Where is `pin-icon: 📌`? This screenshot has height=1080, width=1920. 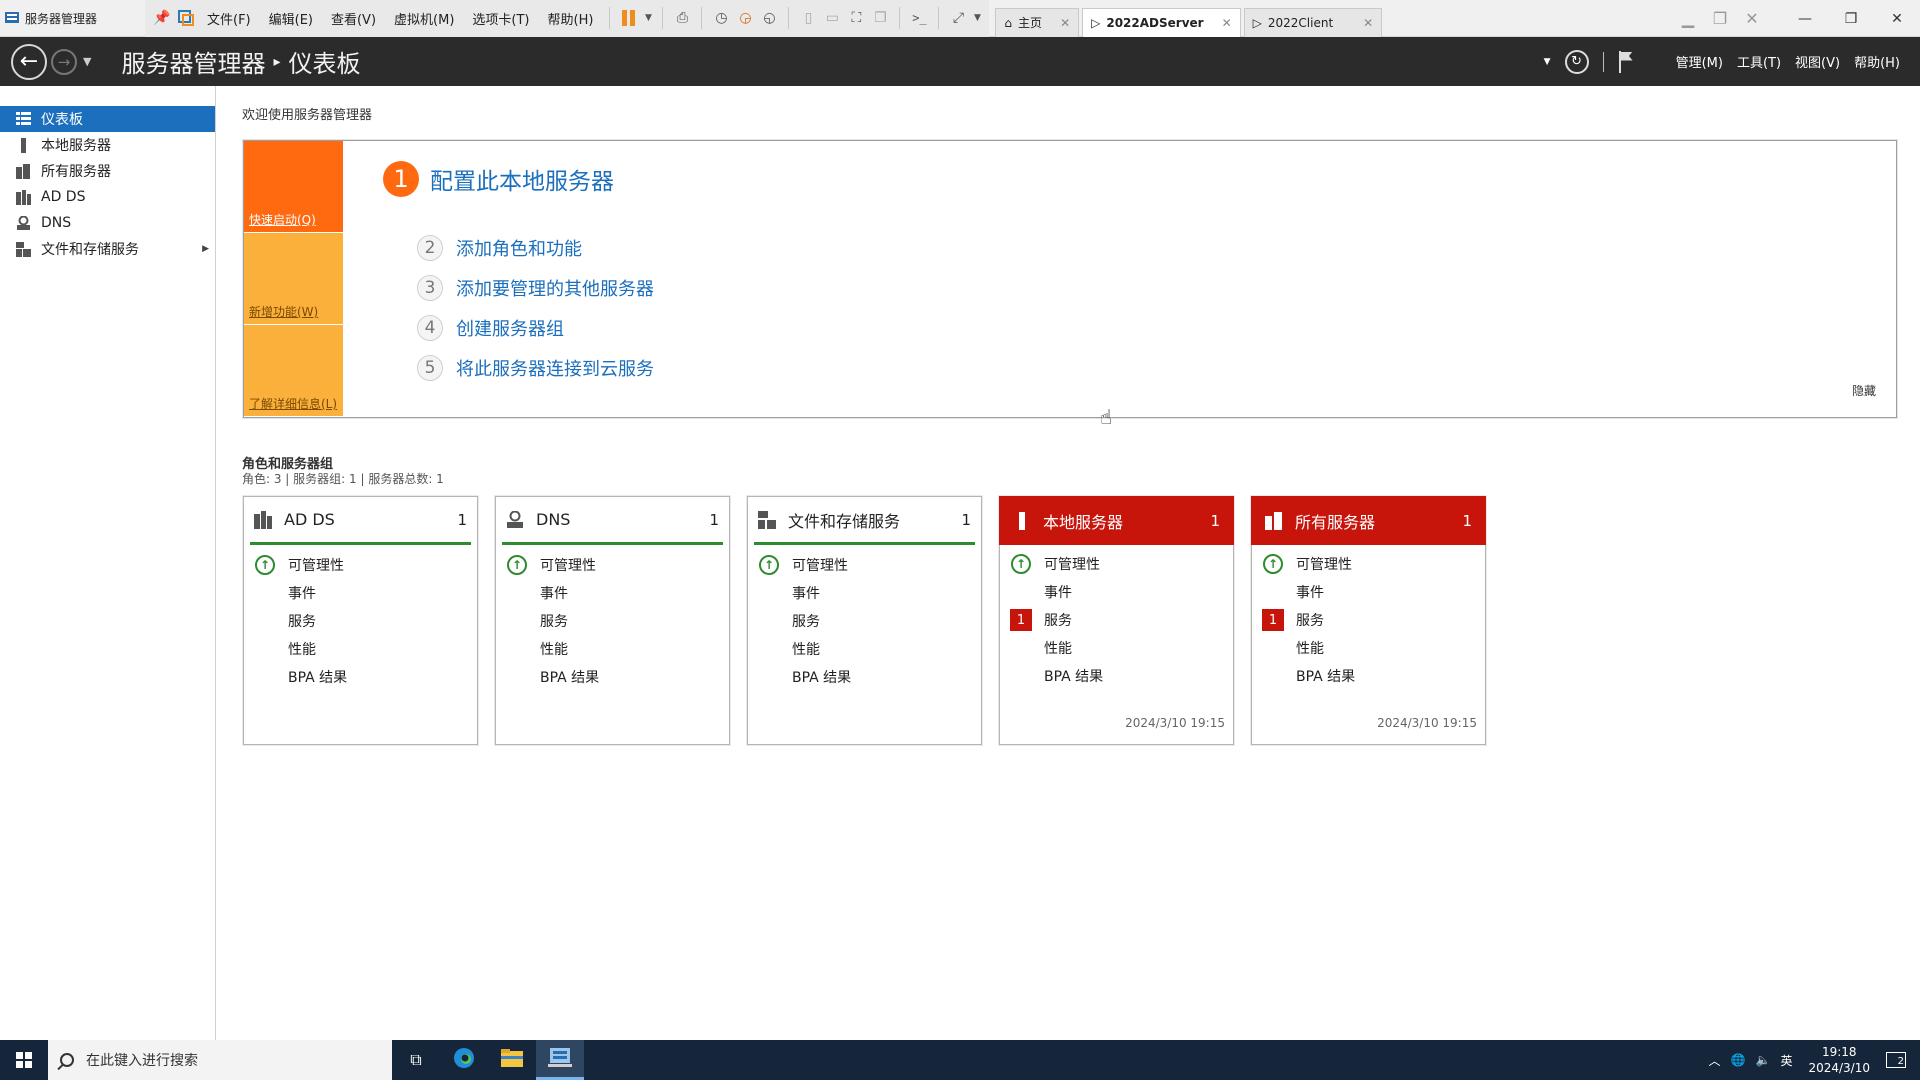
pin-icon: 📌 is located at coordinates (162, 18).